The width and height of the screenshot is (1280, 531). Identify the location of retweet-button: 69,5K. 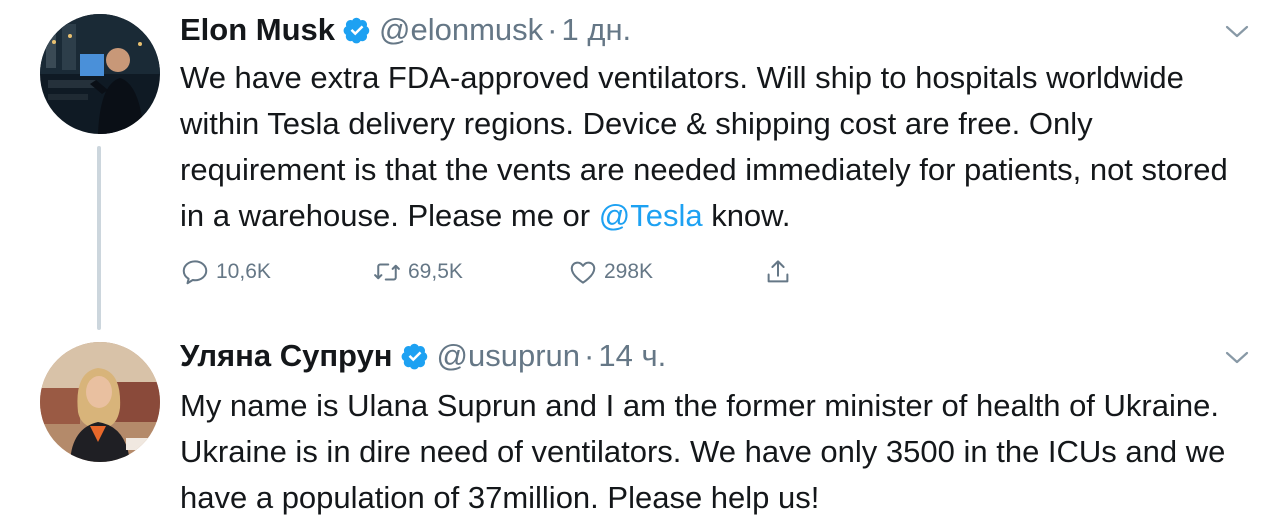
(417, 272).